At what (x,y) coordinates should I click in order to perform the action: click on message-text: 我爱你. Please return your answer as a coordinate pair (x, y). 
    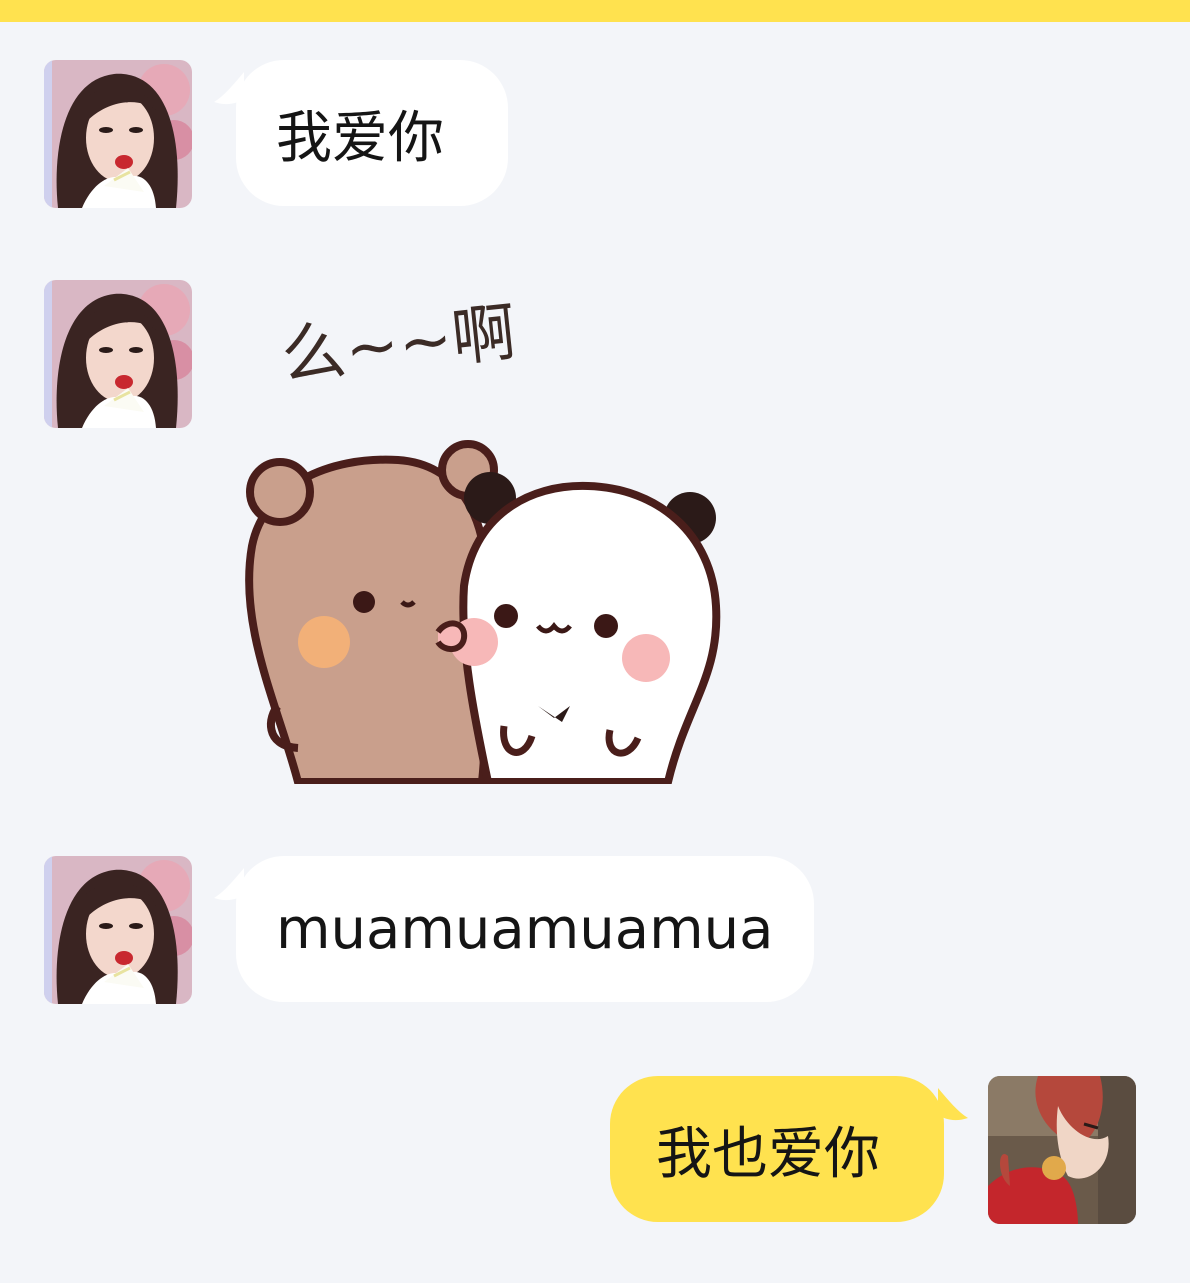
    Looking at the image, I should click on (360, 138).